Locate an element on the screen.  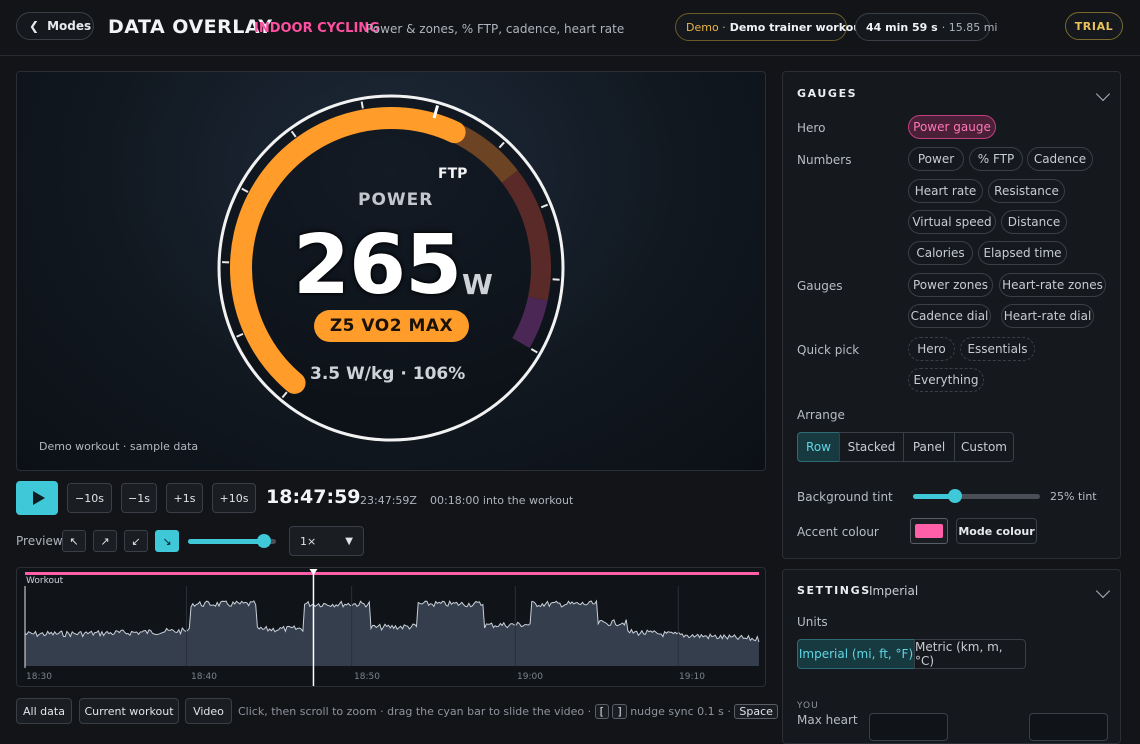
gauge-label: POWER is located at coordinates (395, 200).